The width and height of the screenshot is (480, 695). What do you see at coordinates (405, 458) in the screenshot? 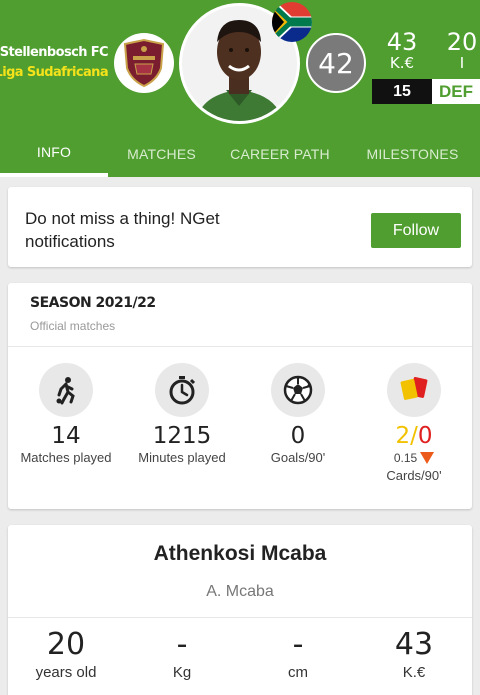
I see `cards-ratio-value: 0.15` at bounding box center [405, 458].